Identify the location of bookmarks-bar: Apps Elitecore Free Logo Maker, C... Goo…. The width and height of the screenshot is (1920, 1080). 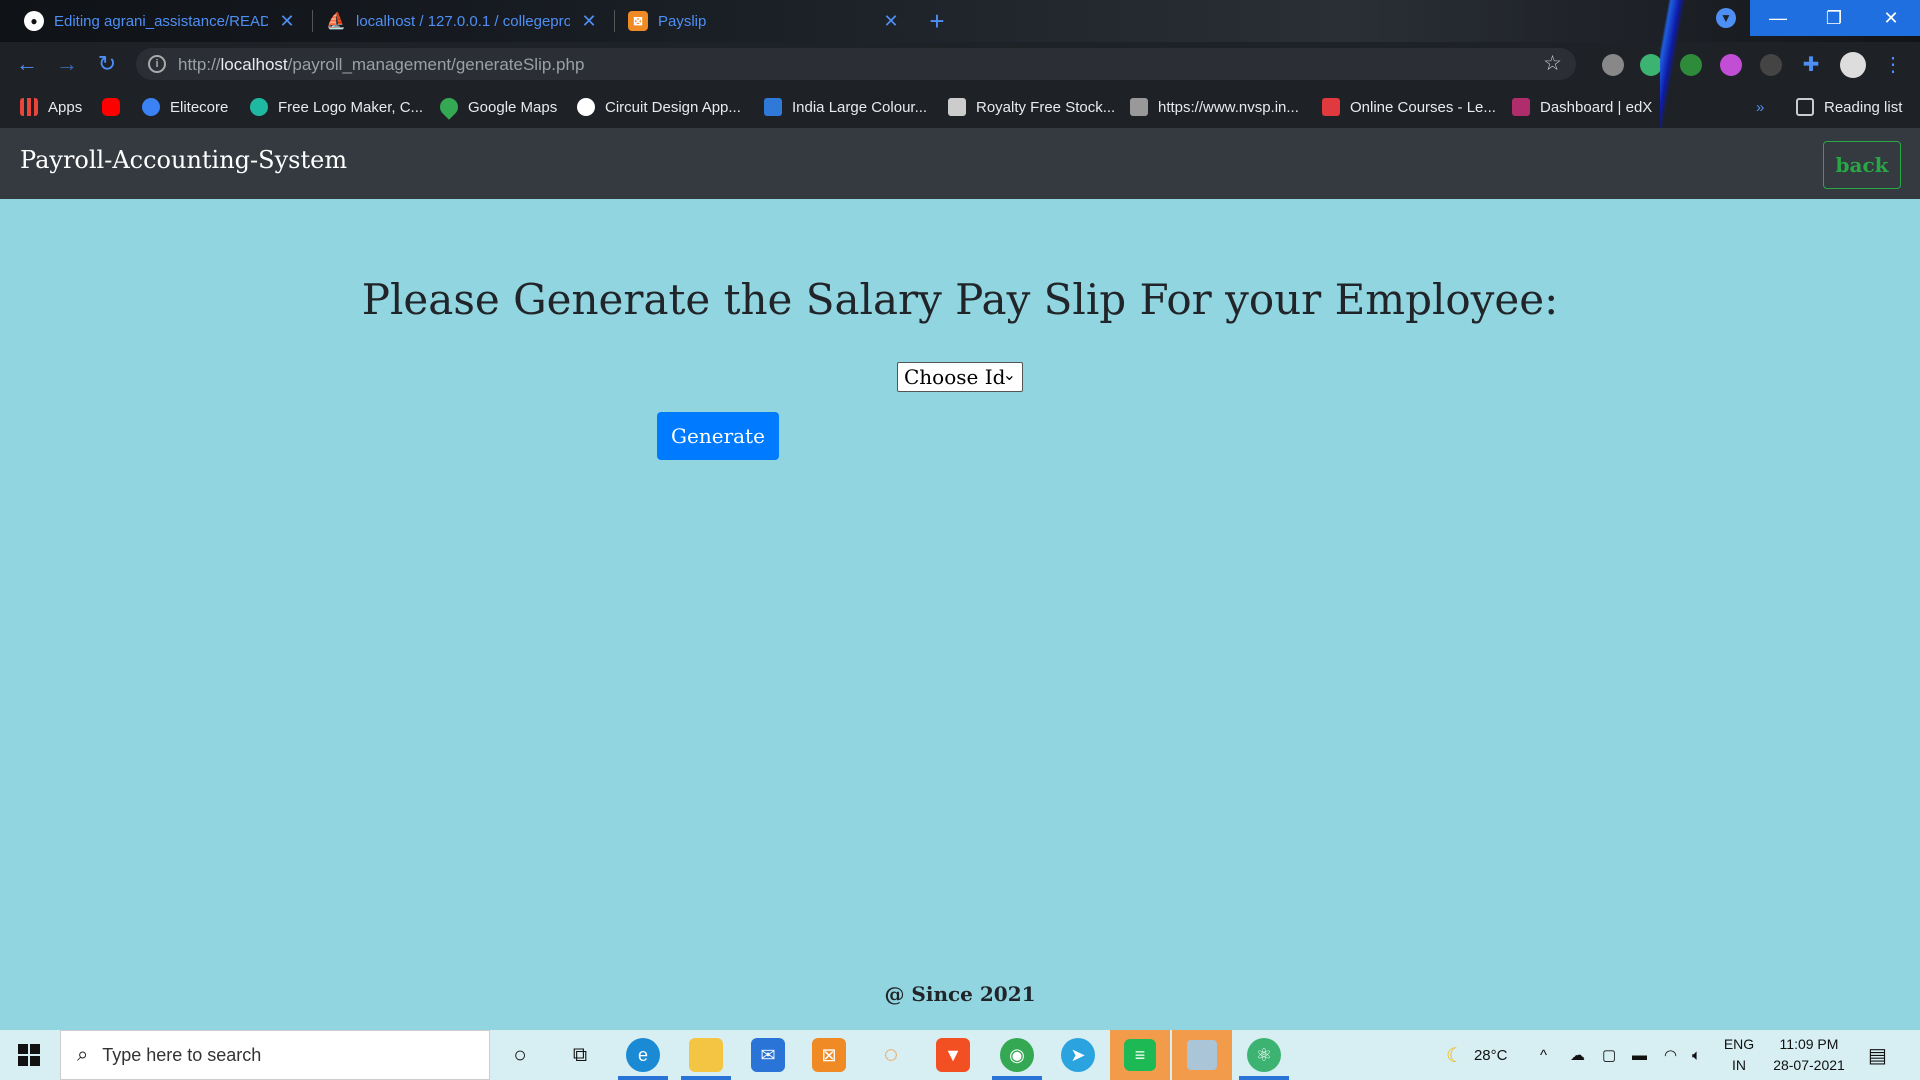
(960, 107).